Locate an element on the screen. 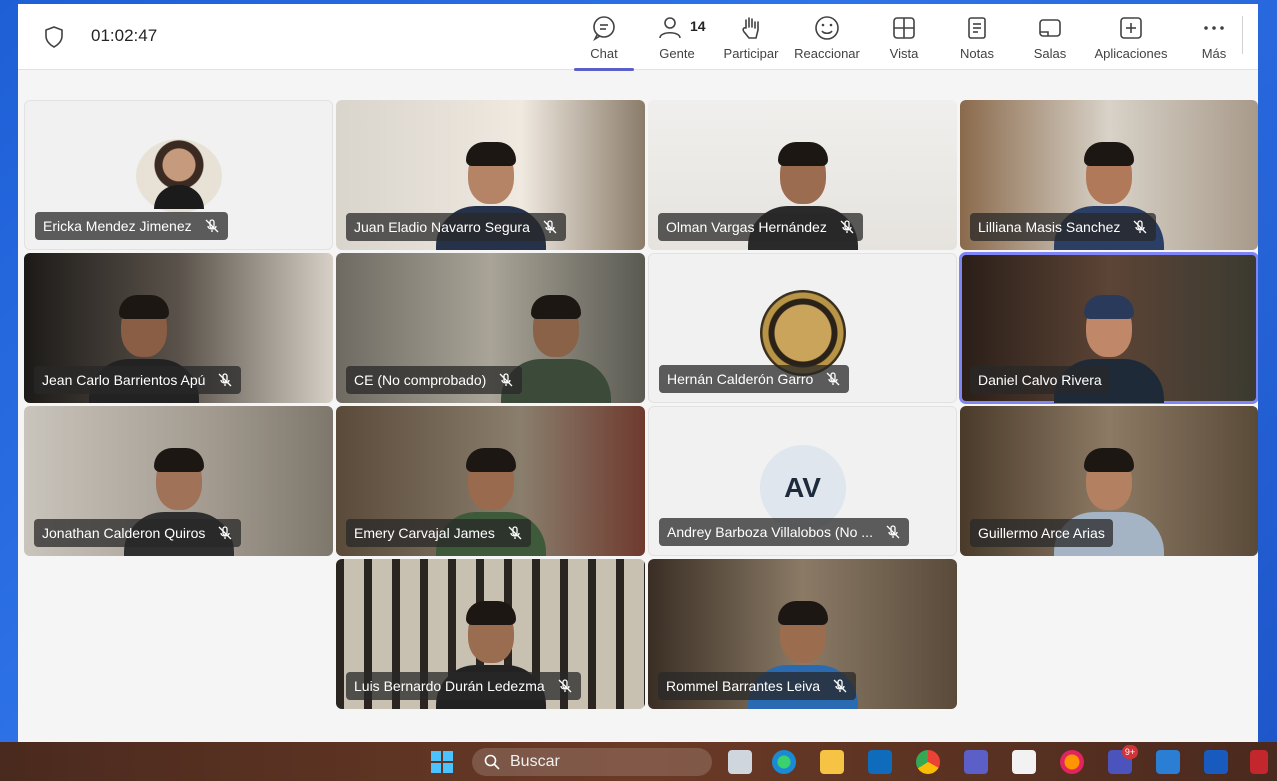  shield-icon is located at coordinates (54, 37).